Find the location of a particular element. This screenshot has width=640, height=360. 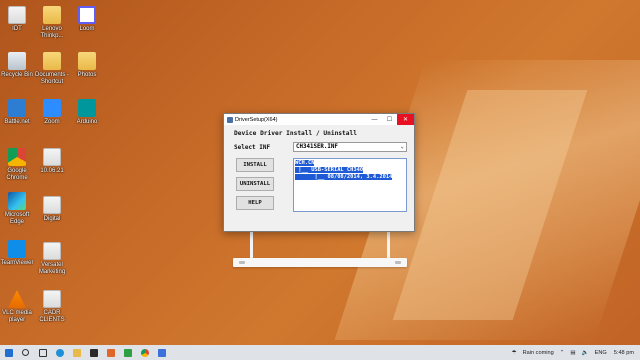

search-icon is located at coordinates (25, 352).